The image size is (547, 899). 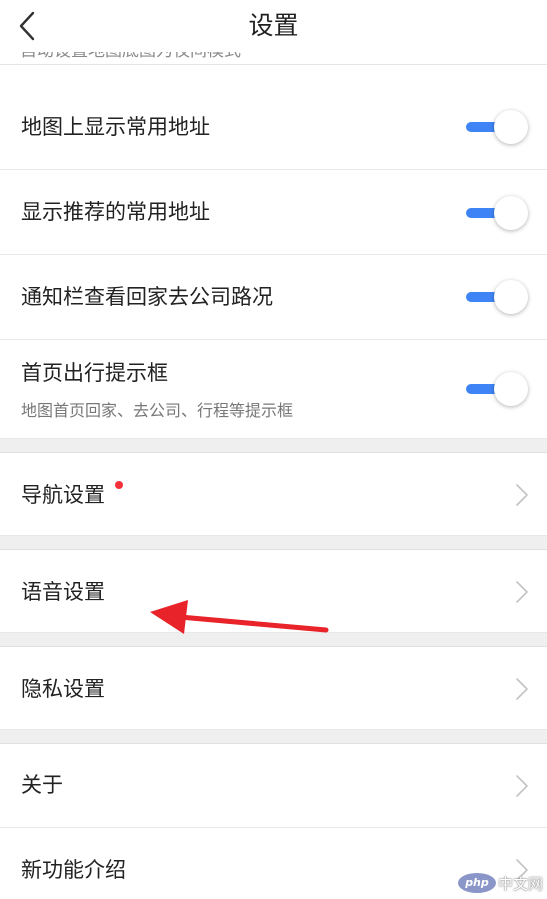 I want to click on watermark: php 中文网, so click(x=500, y=883).